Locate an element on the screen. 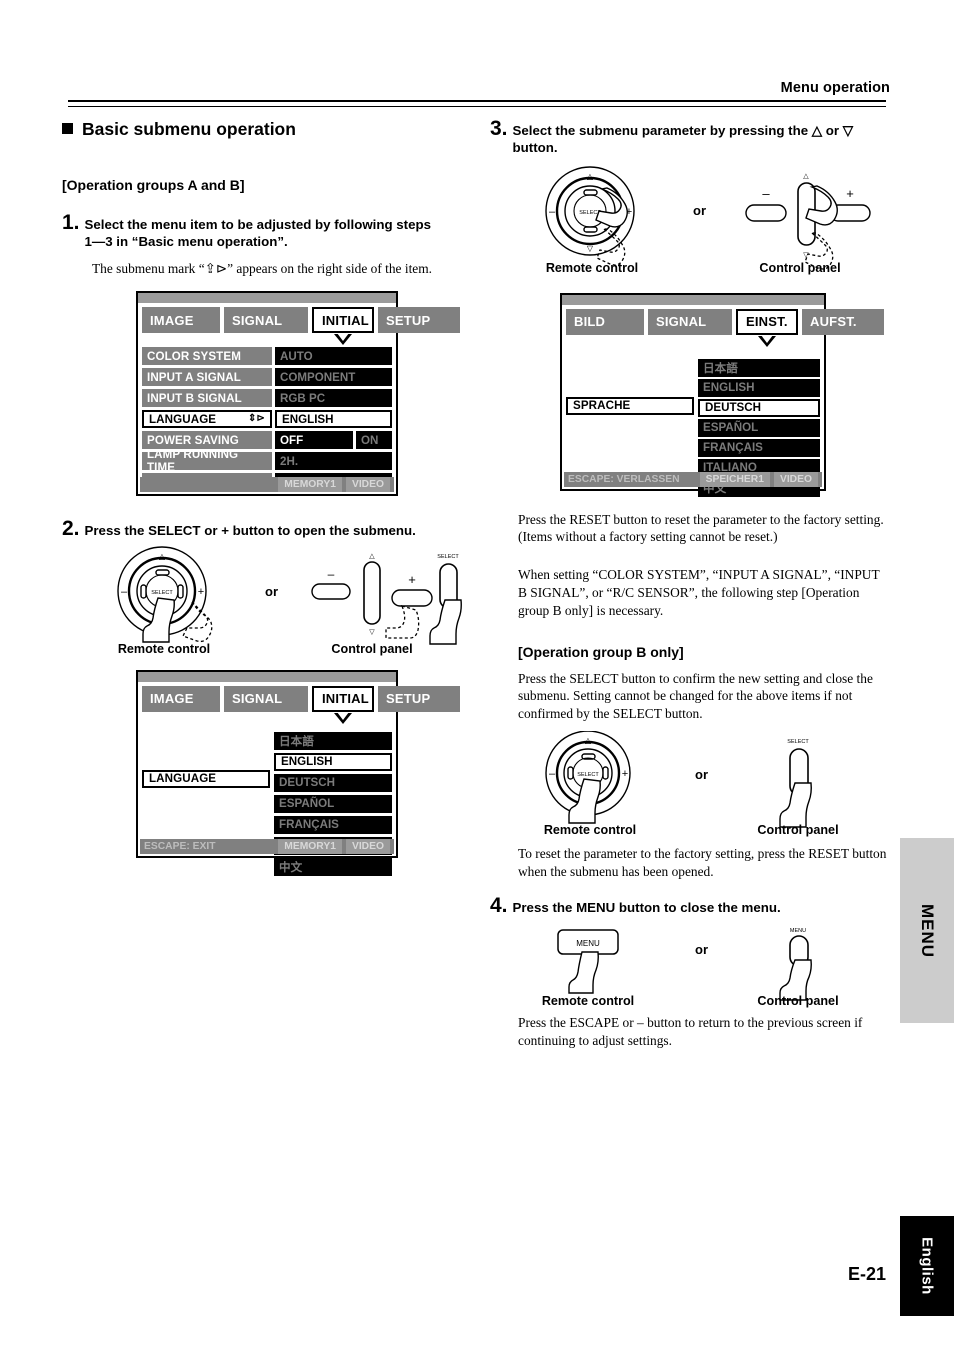  osd-tabs: IMAGE SIGNAL INITIAL SETUP is located at coordinates (299, 324).